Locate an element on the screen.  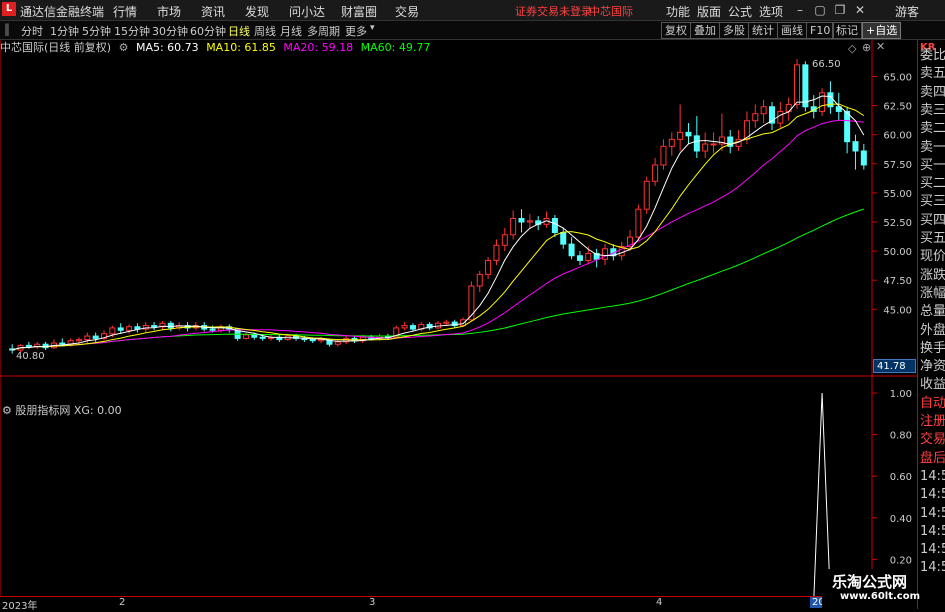
watermark: 乐淘公式网 www.60lt.com is located at coordinates (871, 589).